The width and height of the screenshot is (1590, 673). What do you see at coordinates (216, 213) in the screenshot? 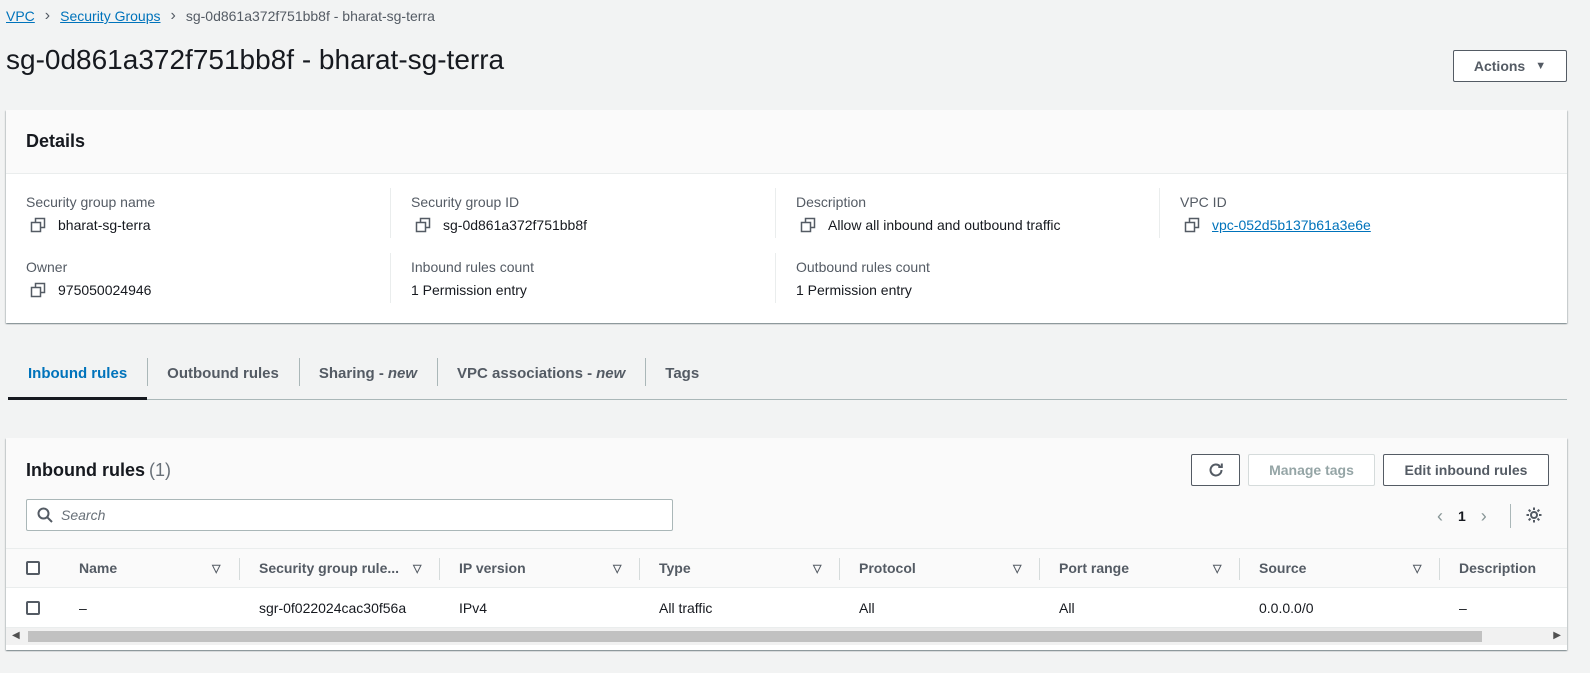
I see `field-sg-name: Security group name bharat-sg-terra` at bounding box center [216, 213].